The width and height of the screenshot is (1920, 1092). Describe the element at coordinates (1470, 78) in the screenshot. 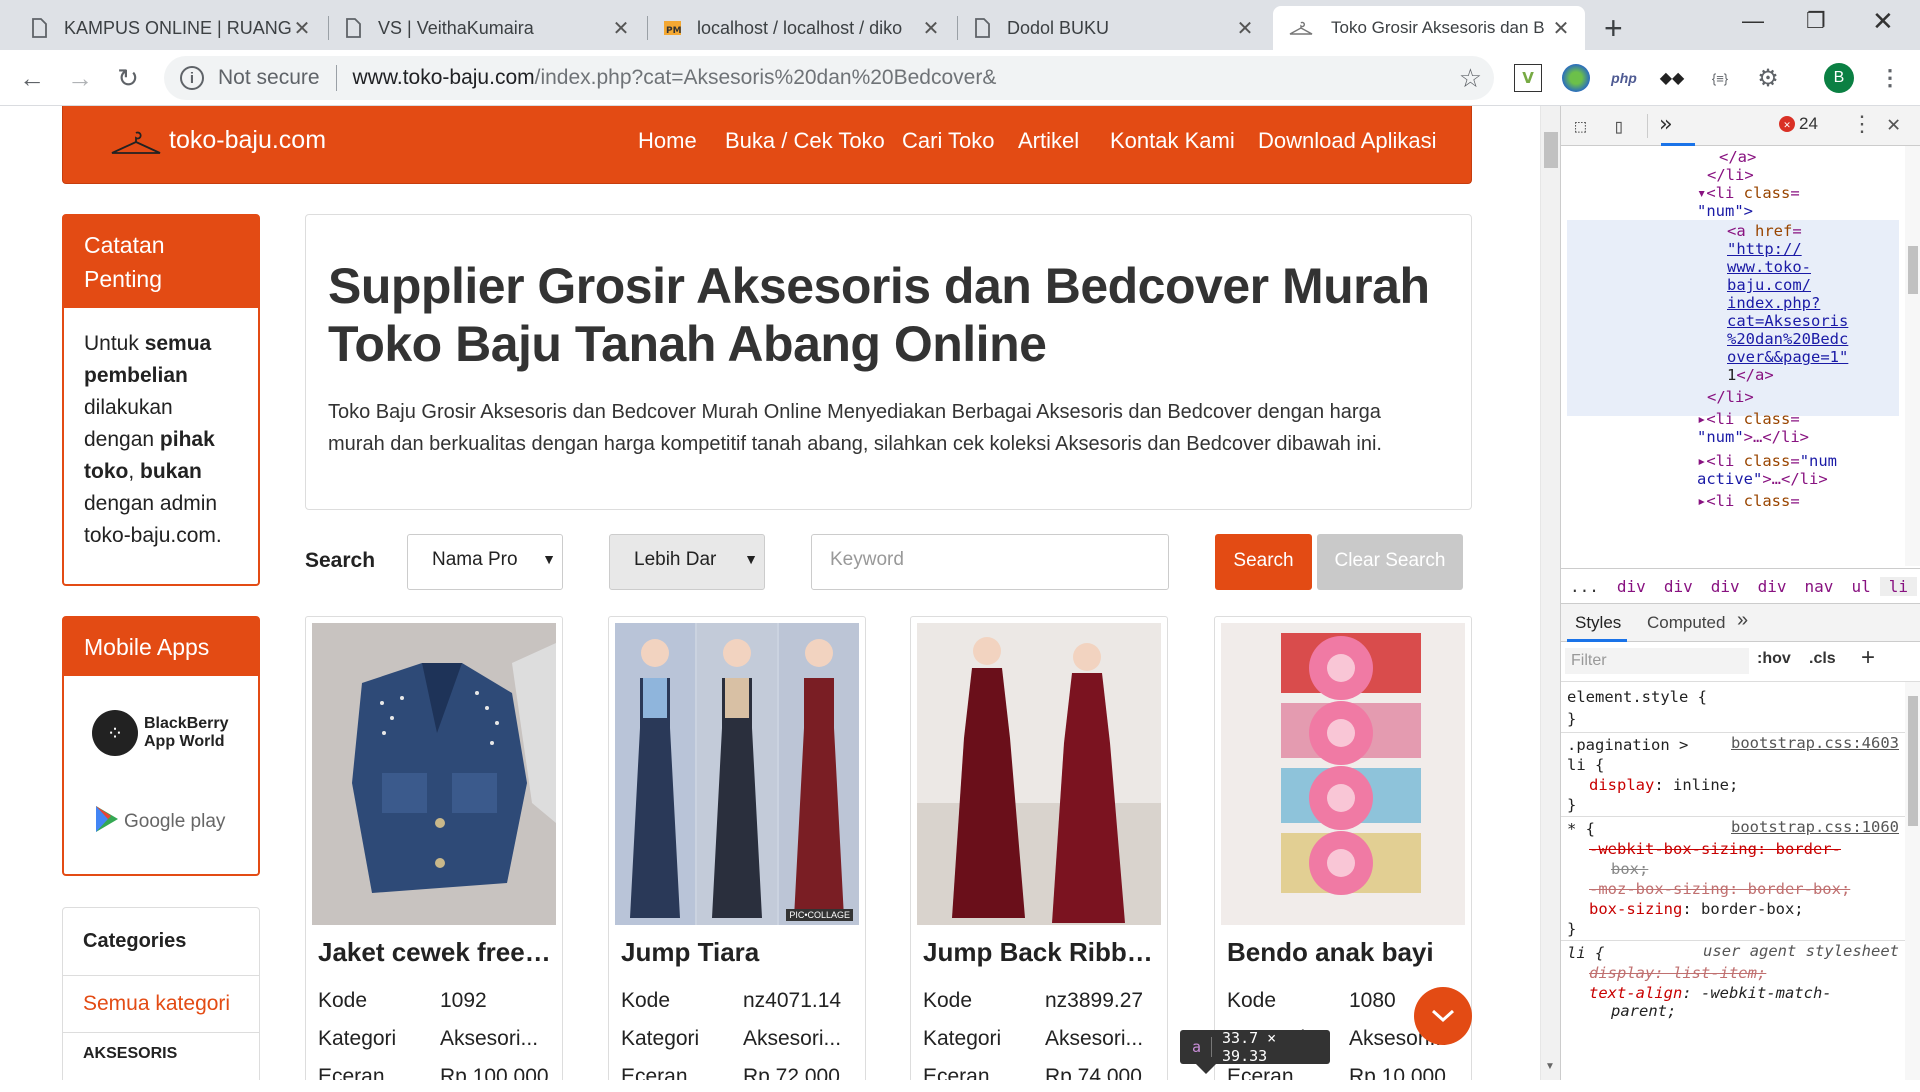

I see `bookmark-star-icon: ☆` at that location.